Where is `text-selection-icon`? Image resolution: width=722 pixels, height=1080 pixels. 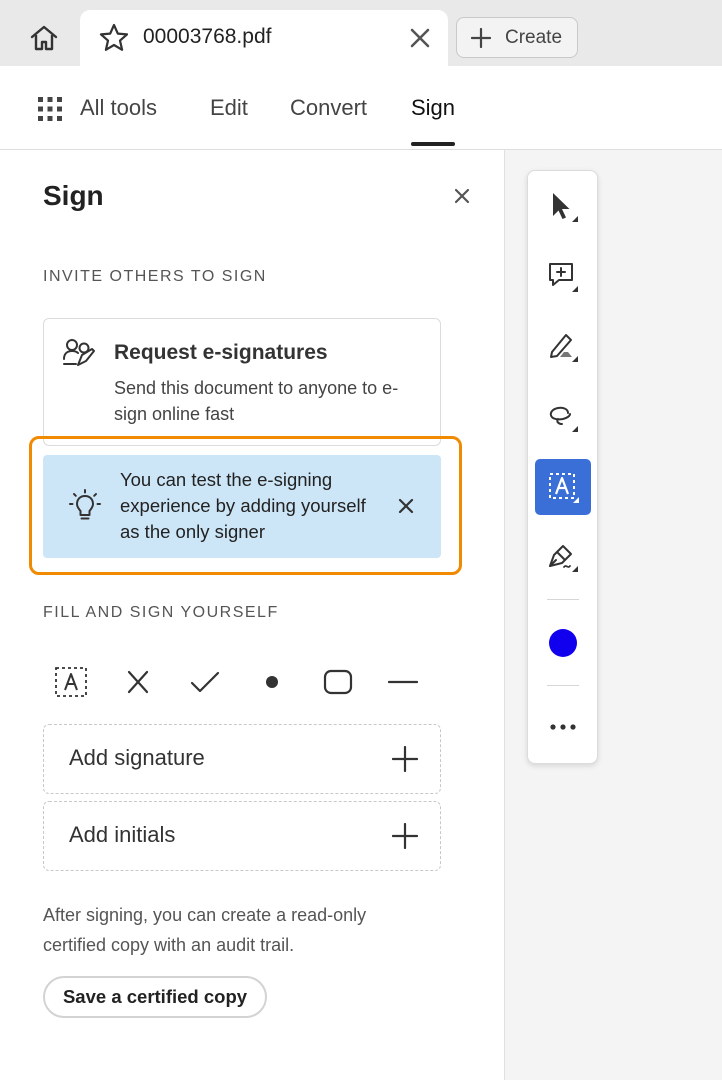 text-selection-icon is located at coordinates (563, 487).